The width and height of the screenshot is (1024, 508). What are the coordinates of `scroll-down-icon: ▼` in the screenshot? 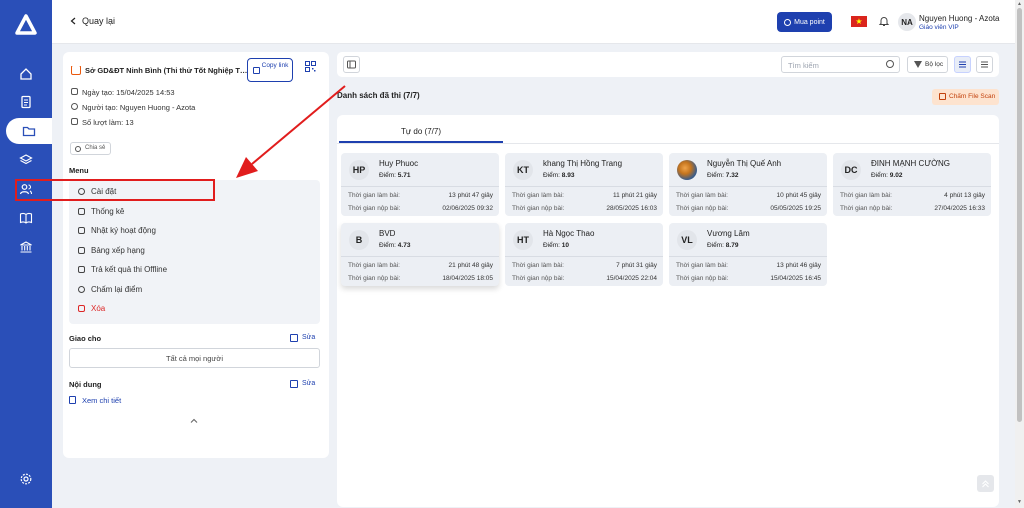 It's located at (1019, 502).